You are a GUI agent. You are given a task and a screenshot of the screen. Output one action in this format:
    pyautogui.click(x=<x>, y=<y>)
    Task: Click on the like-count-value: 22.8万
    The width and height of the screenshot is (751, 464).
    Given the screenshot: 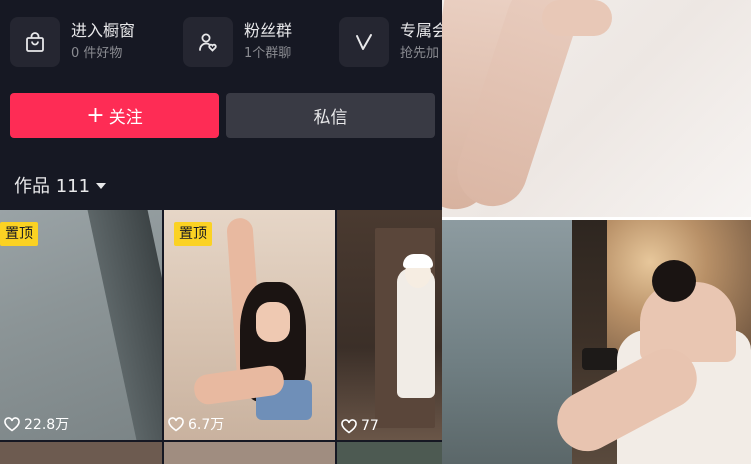 What is the action you would take?
    pyautogui.click(x=47, y=425)
    